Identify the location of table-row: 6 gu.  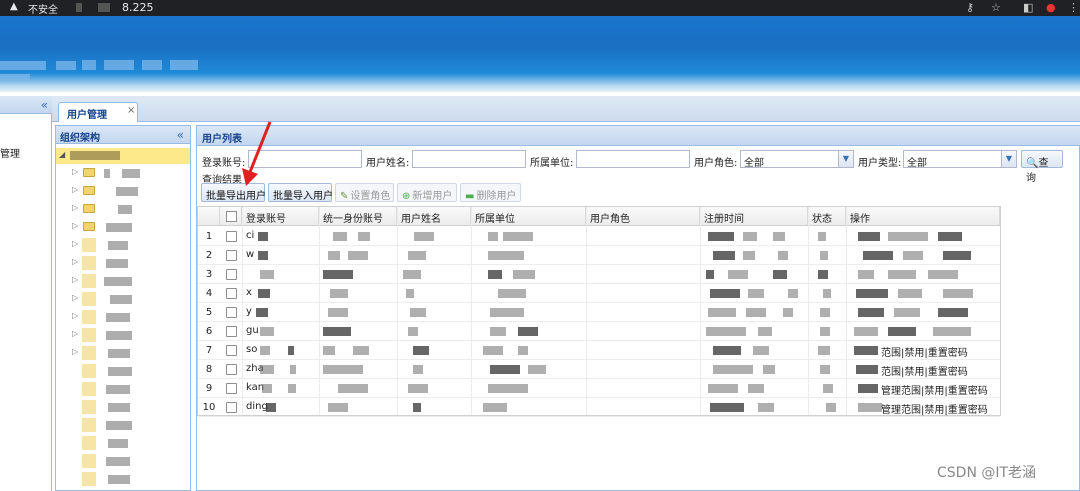
(599, 331).